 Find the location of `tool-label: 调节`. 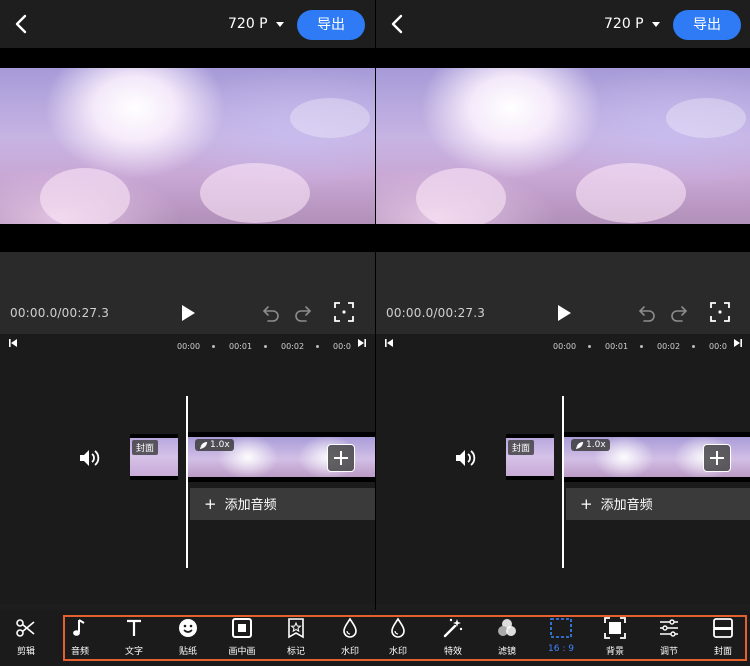

tool-label: 调节 is located at coordinates (668, 652).